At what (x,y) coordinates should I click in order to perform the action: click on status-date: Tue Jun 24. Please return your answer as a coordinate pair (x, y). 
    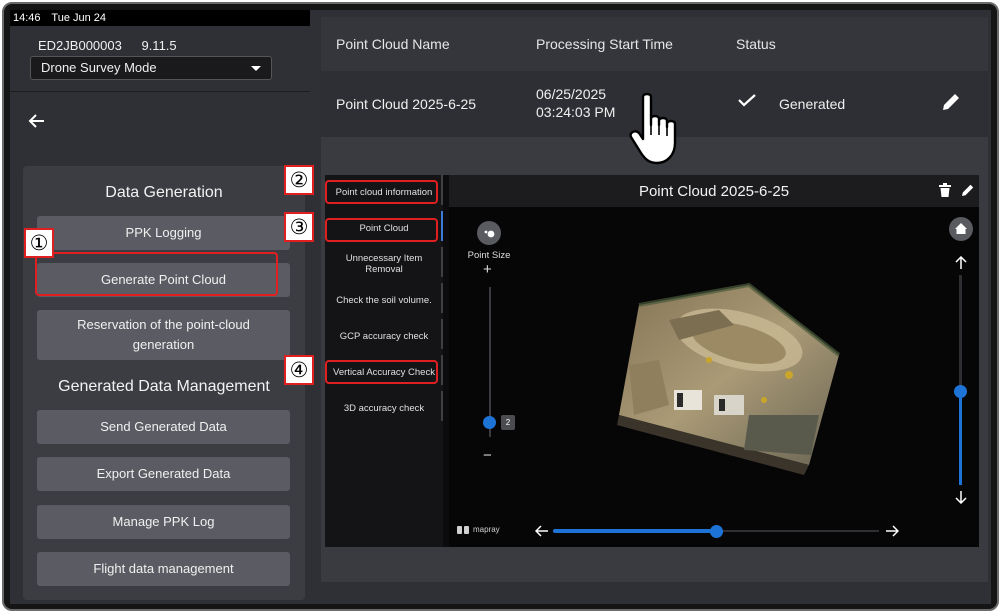
    Looking at the image, I should click on (79, 18).